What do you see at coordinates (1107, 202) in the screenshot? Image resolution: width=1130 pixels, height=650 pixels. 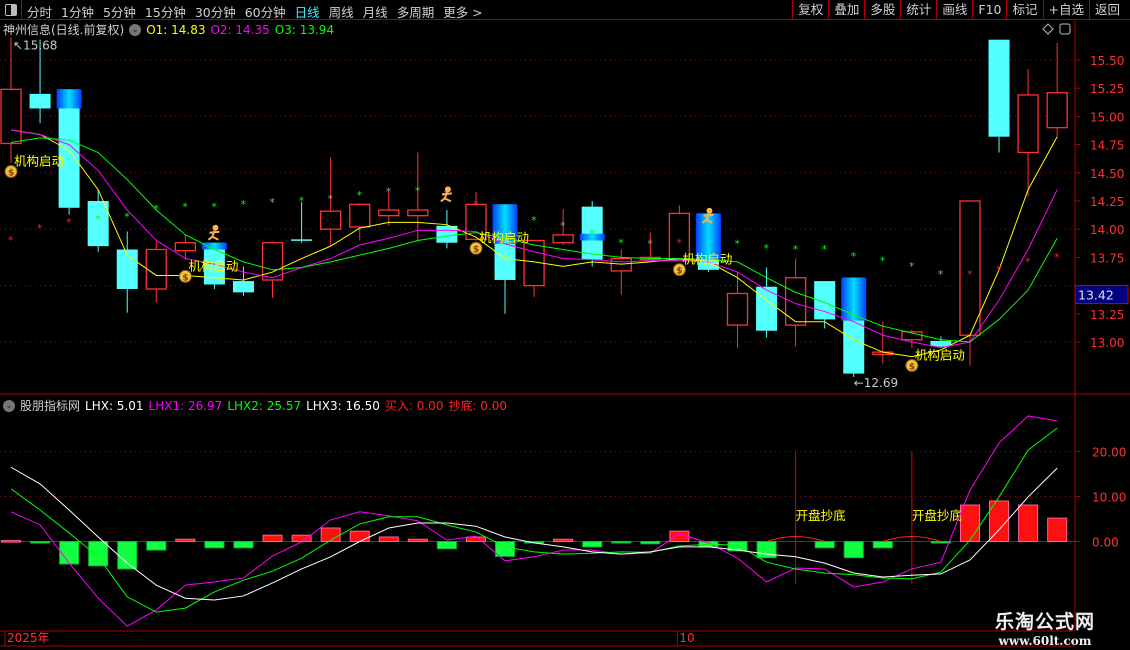 I see `y-tick-label: 14.25` at bounding box center [1107, 202].